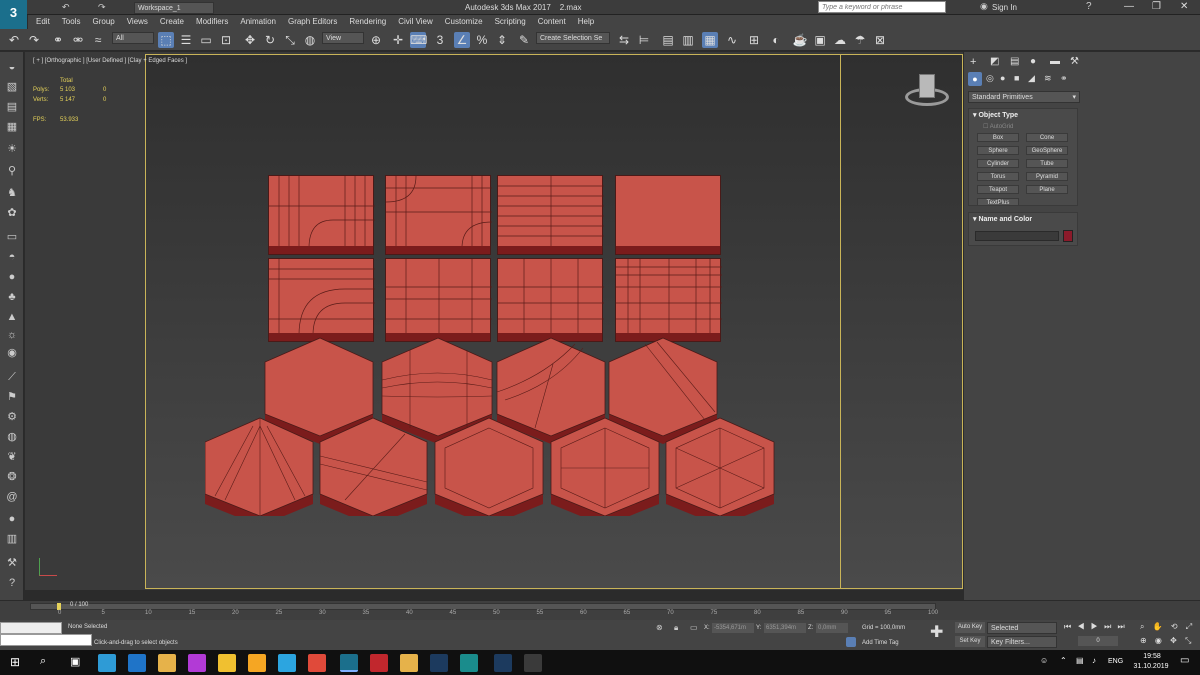 The height and width of the screenshot is (675, 1200). Describe the element at coordinates (998, 137) in the screenshot. I see `box-button: Box` at that location.